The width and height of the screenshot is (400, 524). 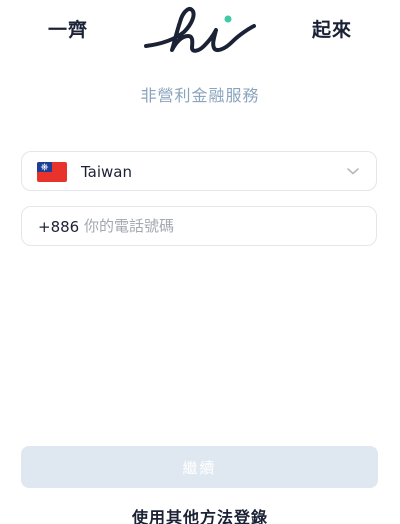 I want to click on header: 一齊 起來, so click(x=200, y=31).